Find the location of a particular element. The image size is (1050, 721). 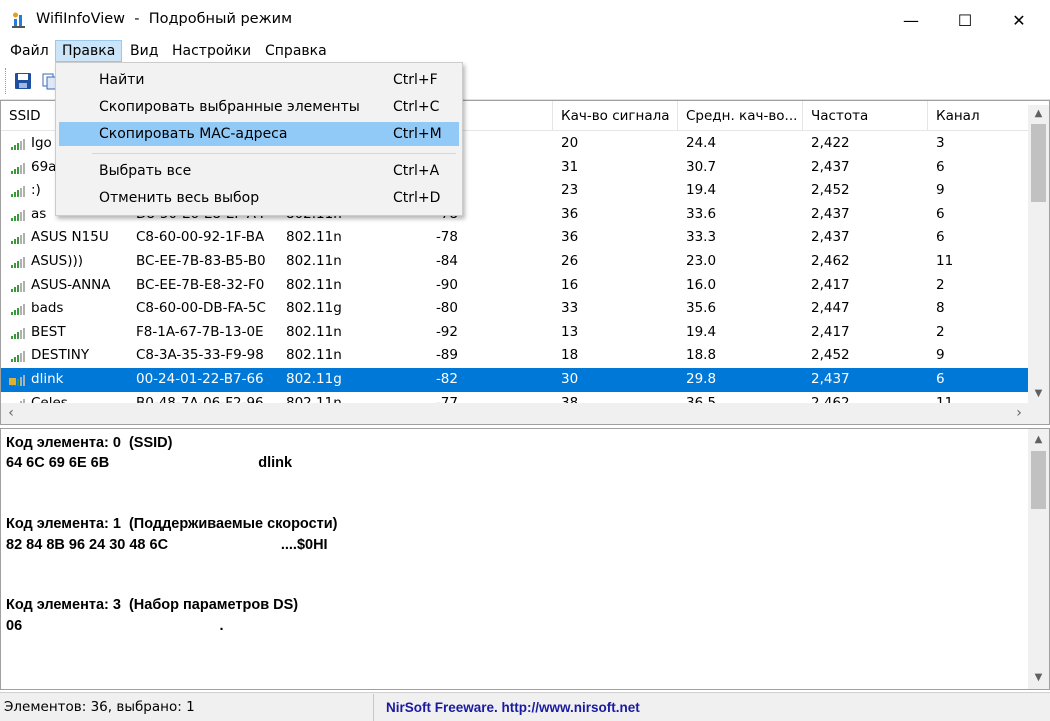

cell-ssid: ASUS))) is located at coordinates (57, 261).